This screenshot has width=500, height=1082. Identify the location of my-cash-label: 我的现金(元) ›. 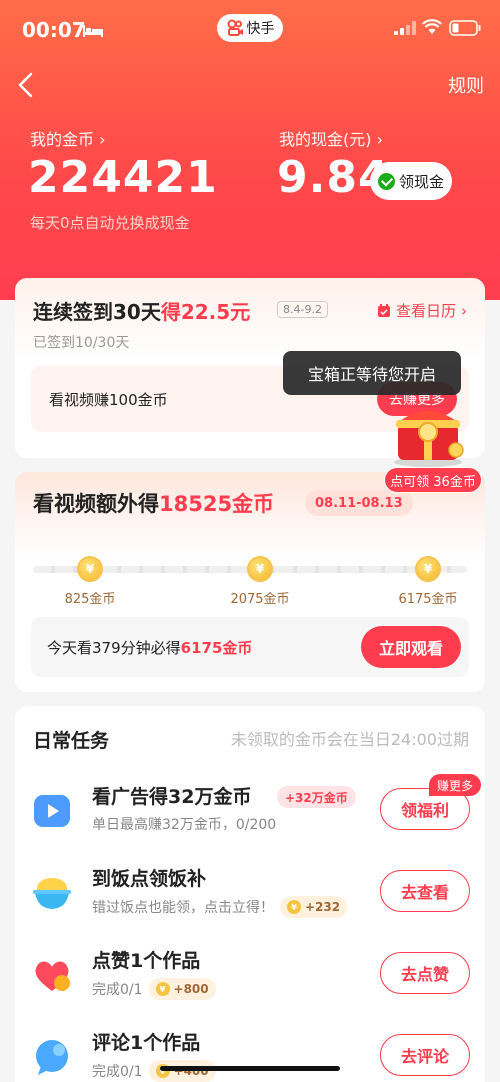
(331, 138).